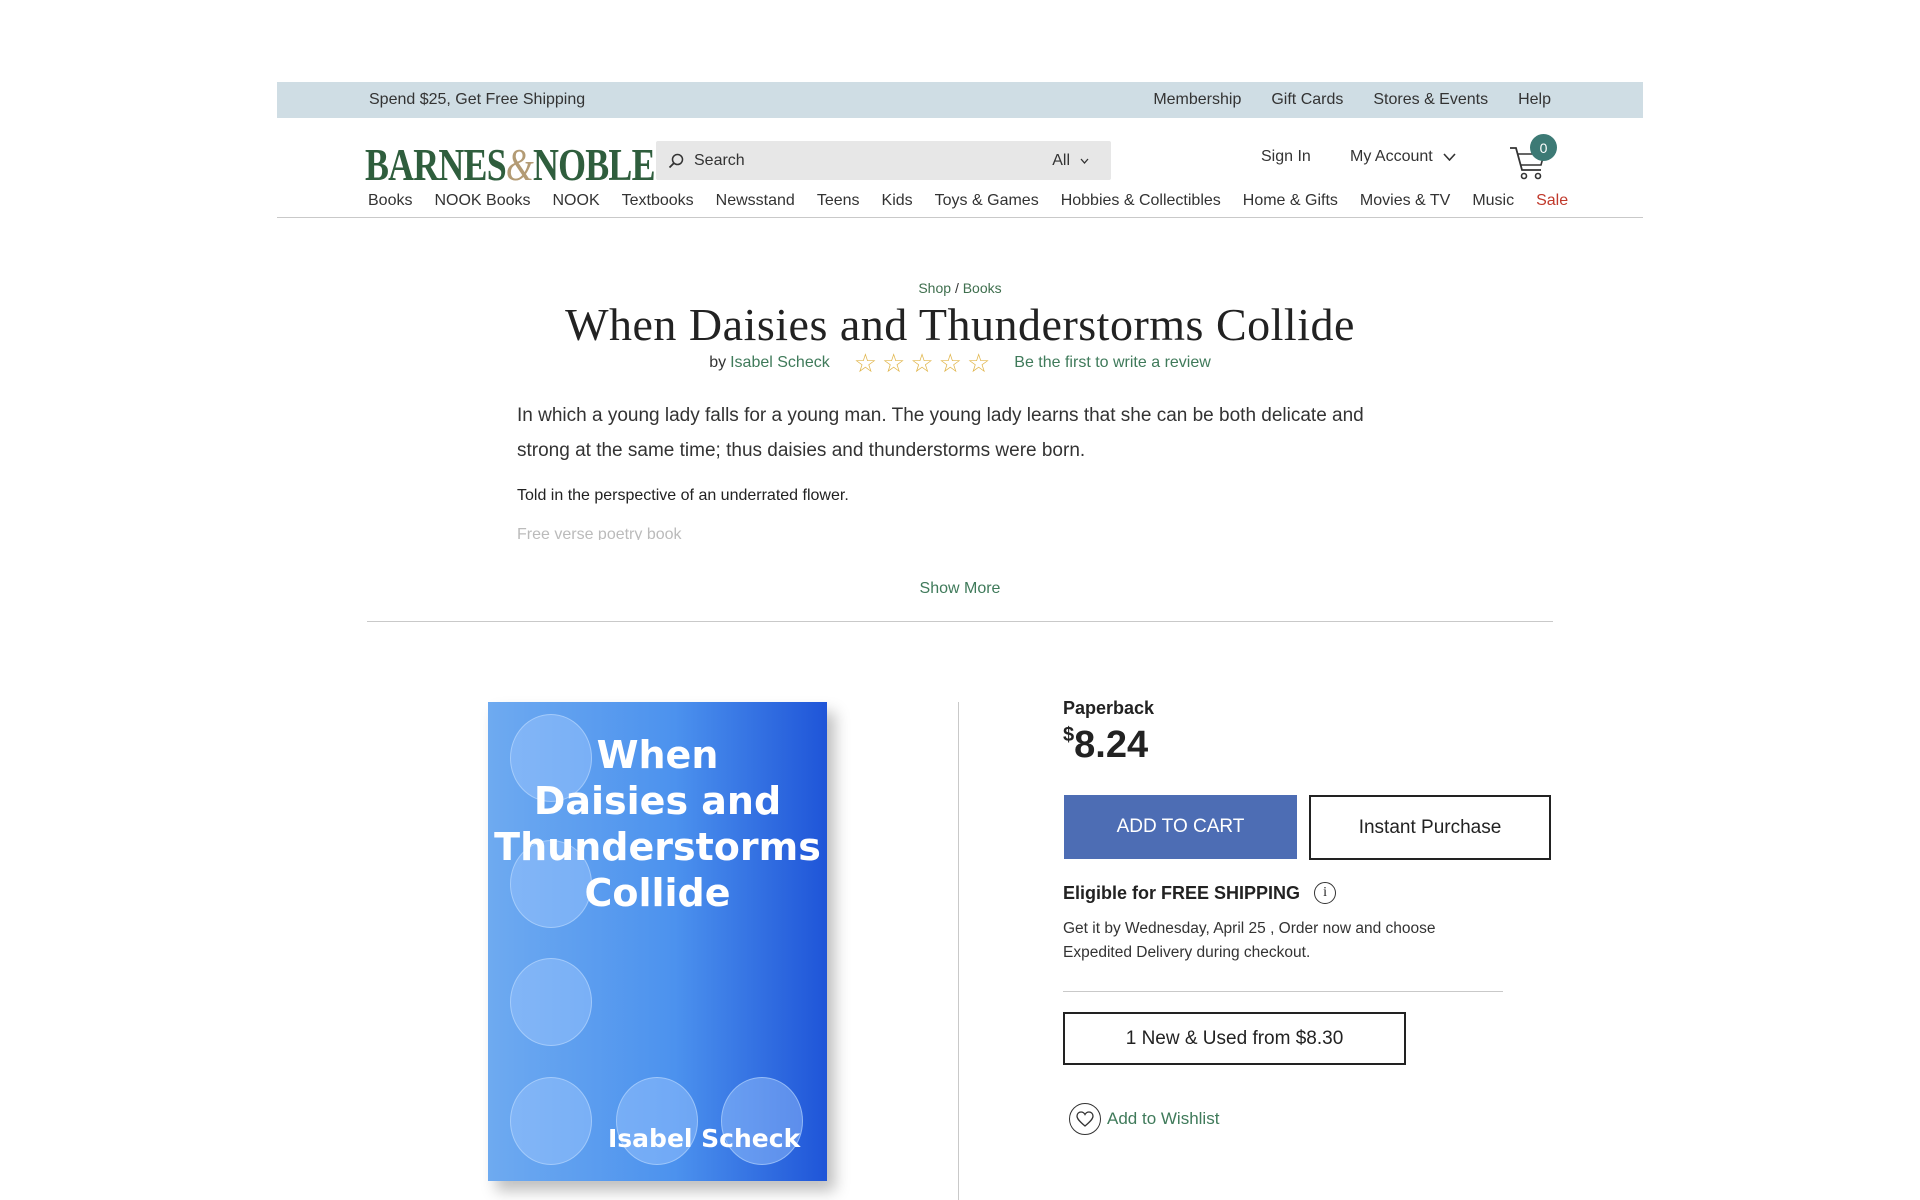 The height and width of the screenshot is (1200, 1920). I want to click on info-icon: i, so click(1325, 893).